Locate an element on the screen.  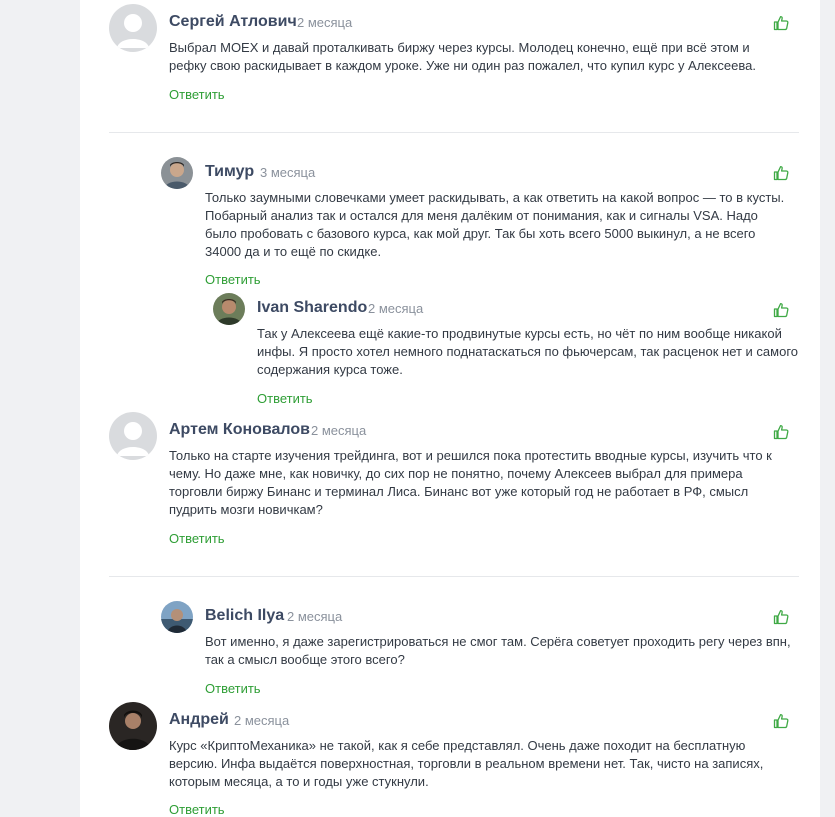
comment-author: Belich Ilya is located at coordinates (244, 616).